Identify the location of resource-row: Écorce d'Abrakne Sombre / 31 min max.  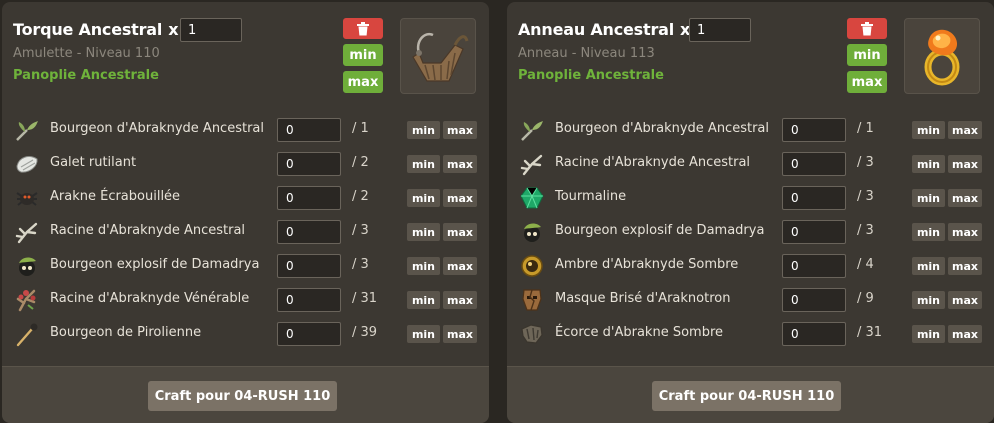
(750, 334).